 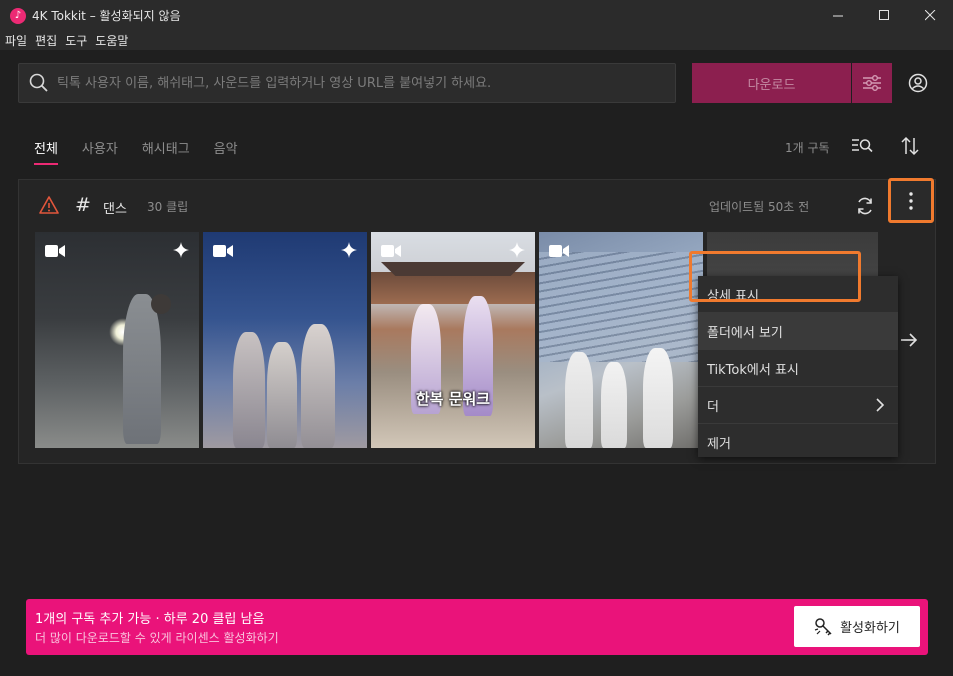 What do you see at coordinates (100, 151) in the screenshot?
I see `tab-users: 사용자` at bounding box center [100, 151].